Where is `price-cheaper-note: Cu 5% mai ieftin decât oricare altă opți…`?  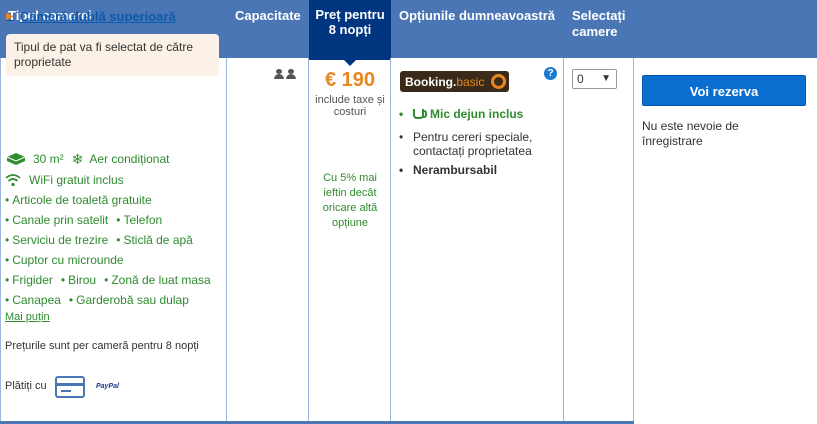
price-cheaper-note: Cu 5% mai ieftin decât oricare altă opți… is located at coordinates (350, 200).